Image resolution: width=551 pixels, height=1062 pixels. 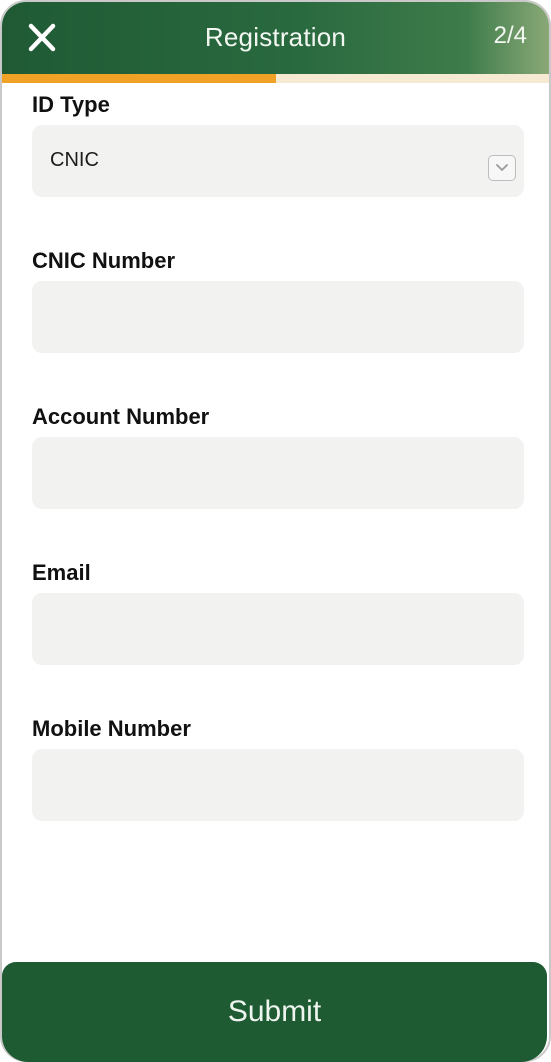 What do you see at coordinates (104, 260) in the screenshot?
I see `cnic-number-label: CNIC Number` at bounding box center [104, 260].